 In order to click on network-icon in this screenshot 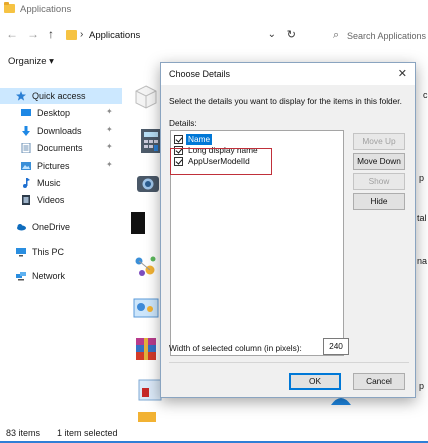, I will do `click(21, 276)`.